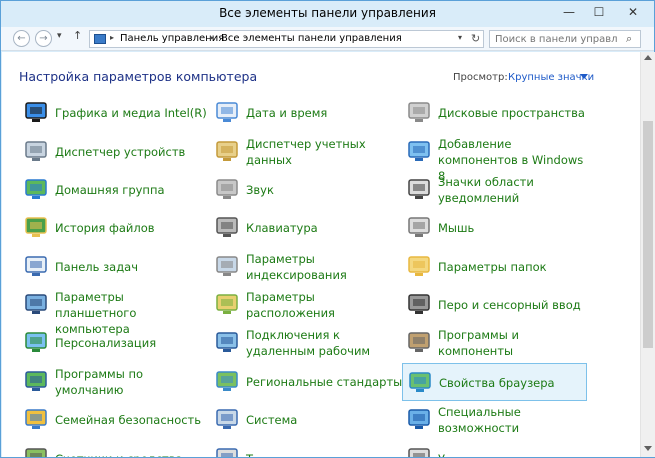 The height and width of the screenshot is (458, 655). What do you see at coordinates (494, 228) in the screenshot?
I see `control-panel-item: Мышь` at bounding box center [494, 228].